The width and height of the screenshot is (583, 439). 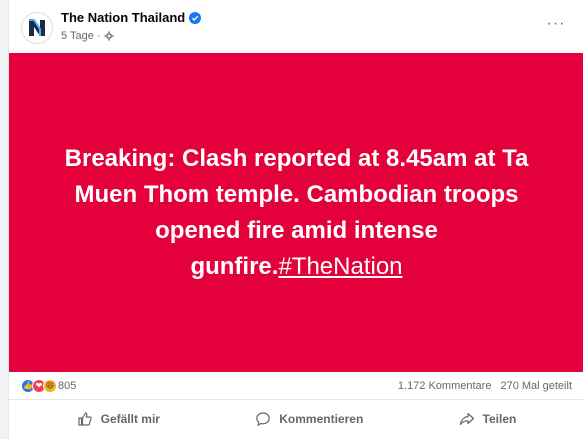 I want to click on privacy-settings-icon, so click(x=109, y=36).